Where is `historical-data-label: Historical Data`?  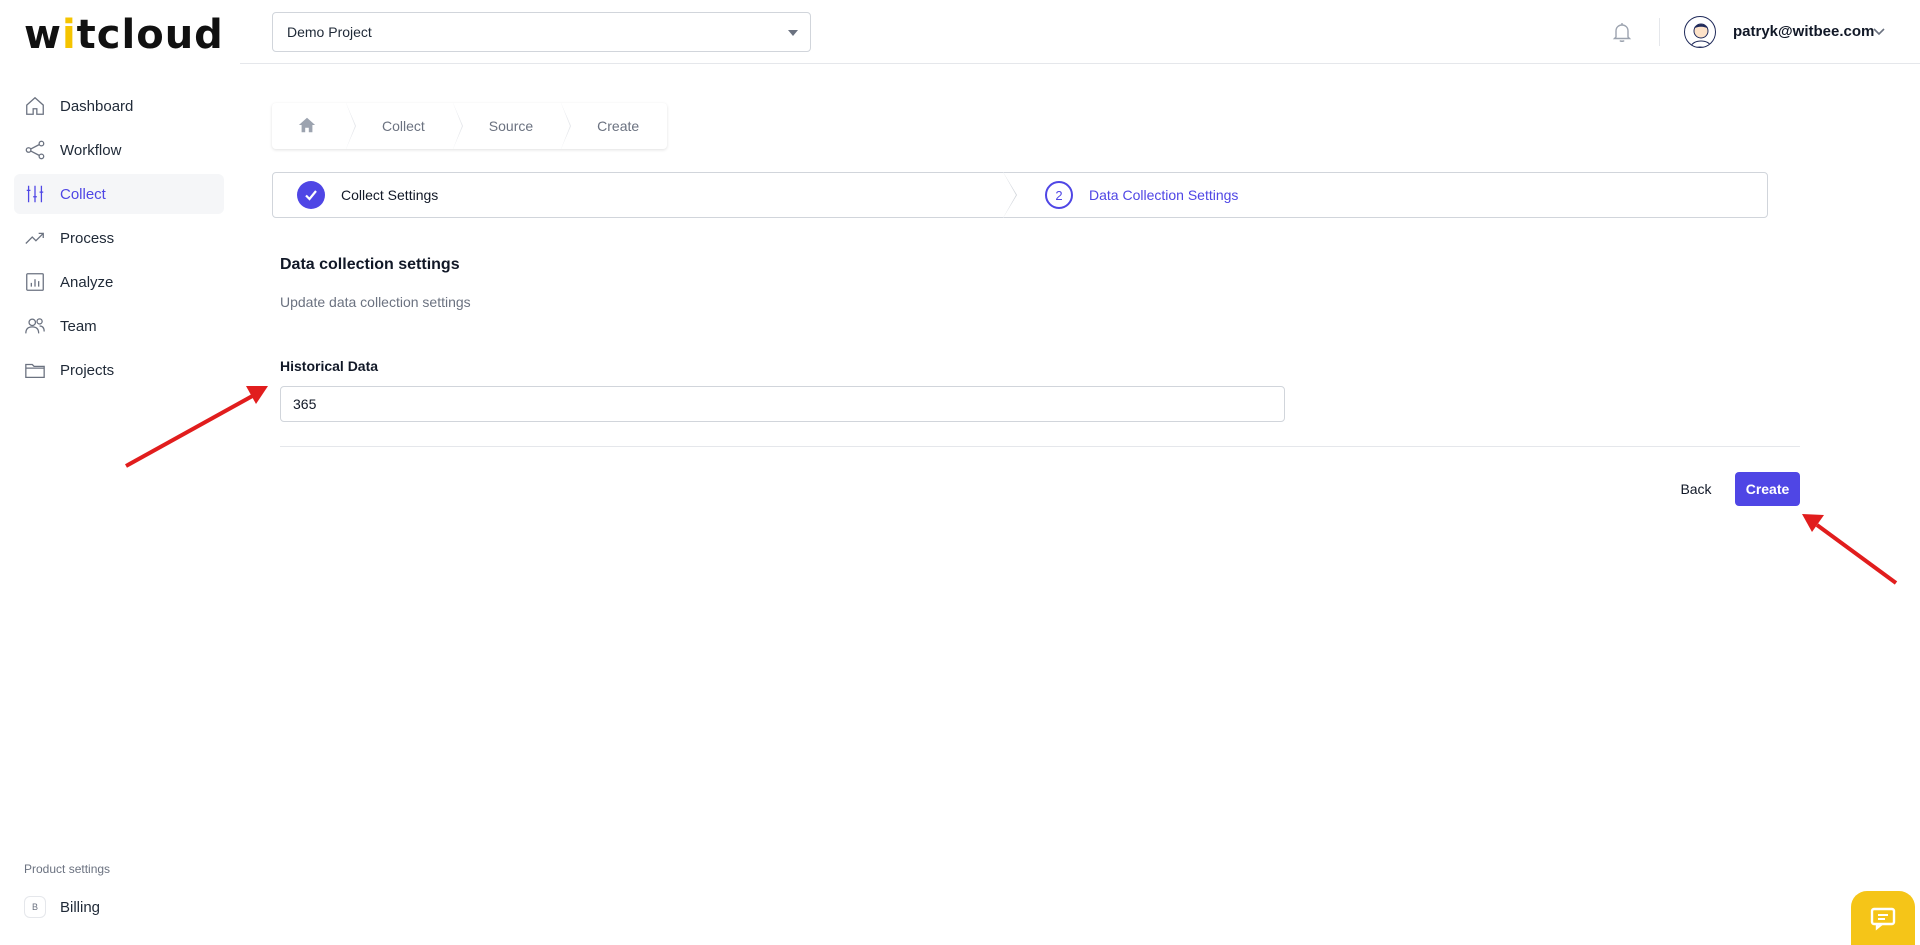
historical-data-label: Historical Data is located at coordinates (329, 366).